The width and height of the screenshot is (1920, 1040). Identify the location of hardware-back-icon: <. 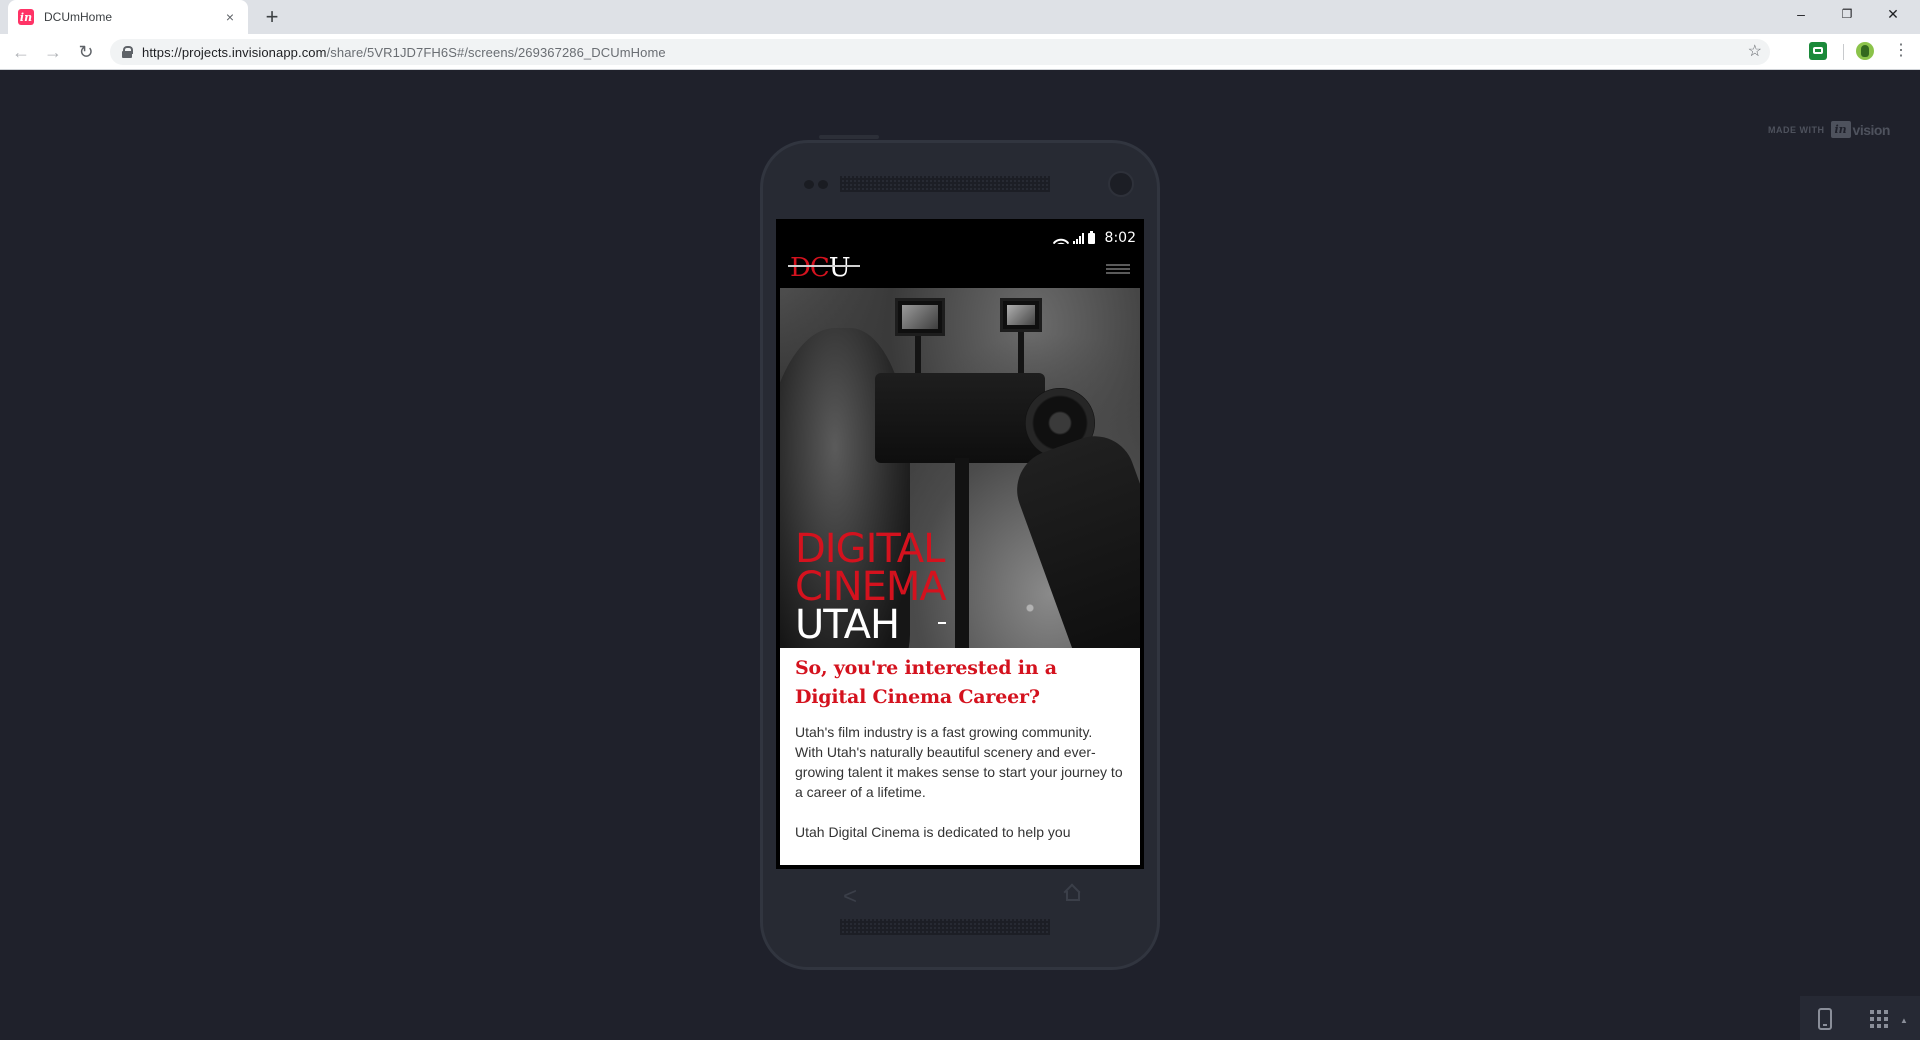
(850, 896).